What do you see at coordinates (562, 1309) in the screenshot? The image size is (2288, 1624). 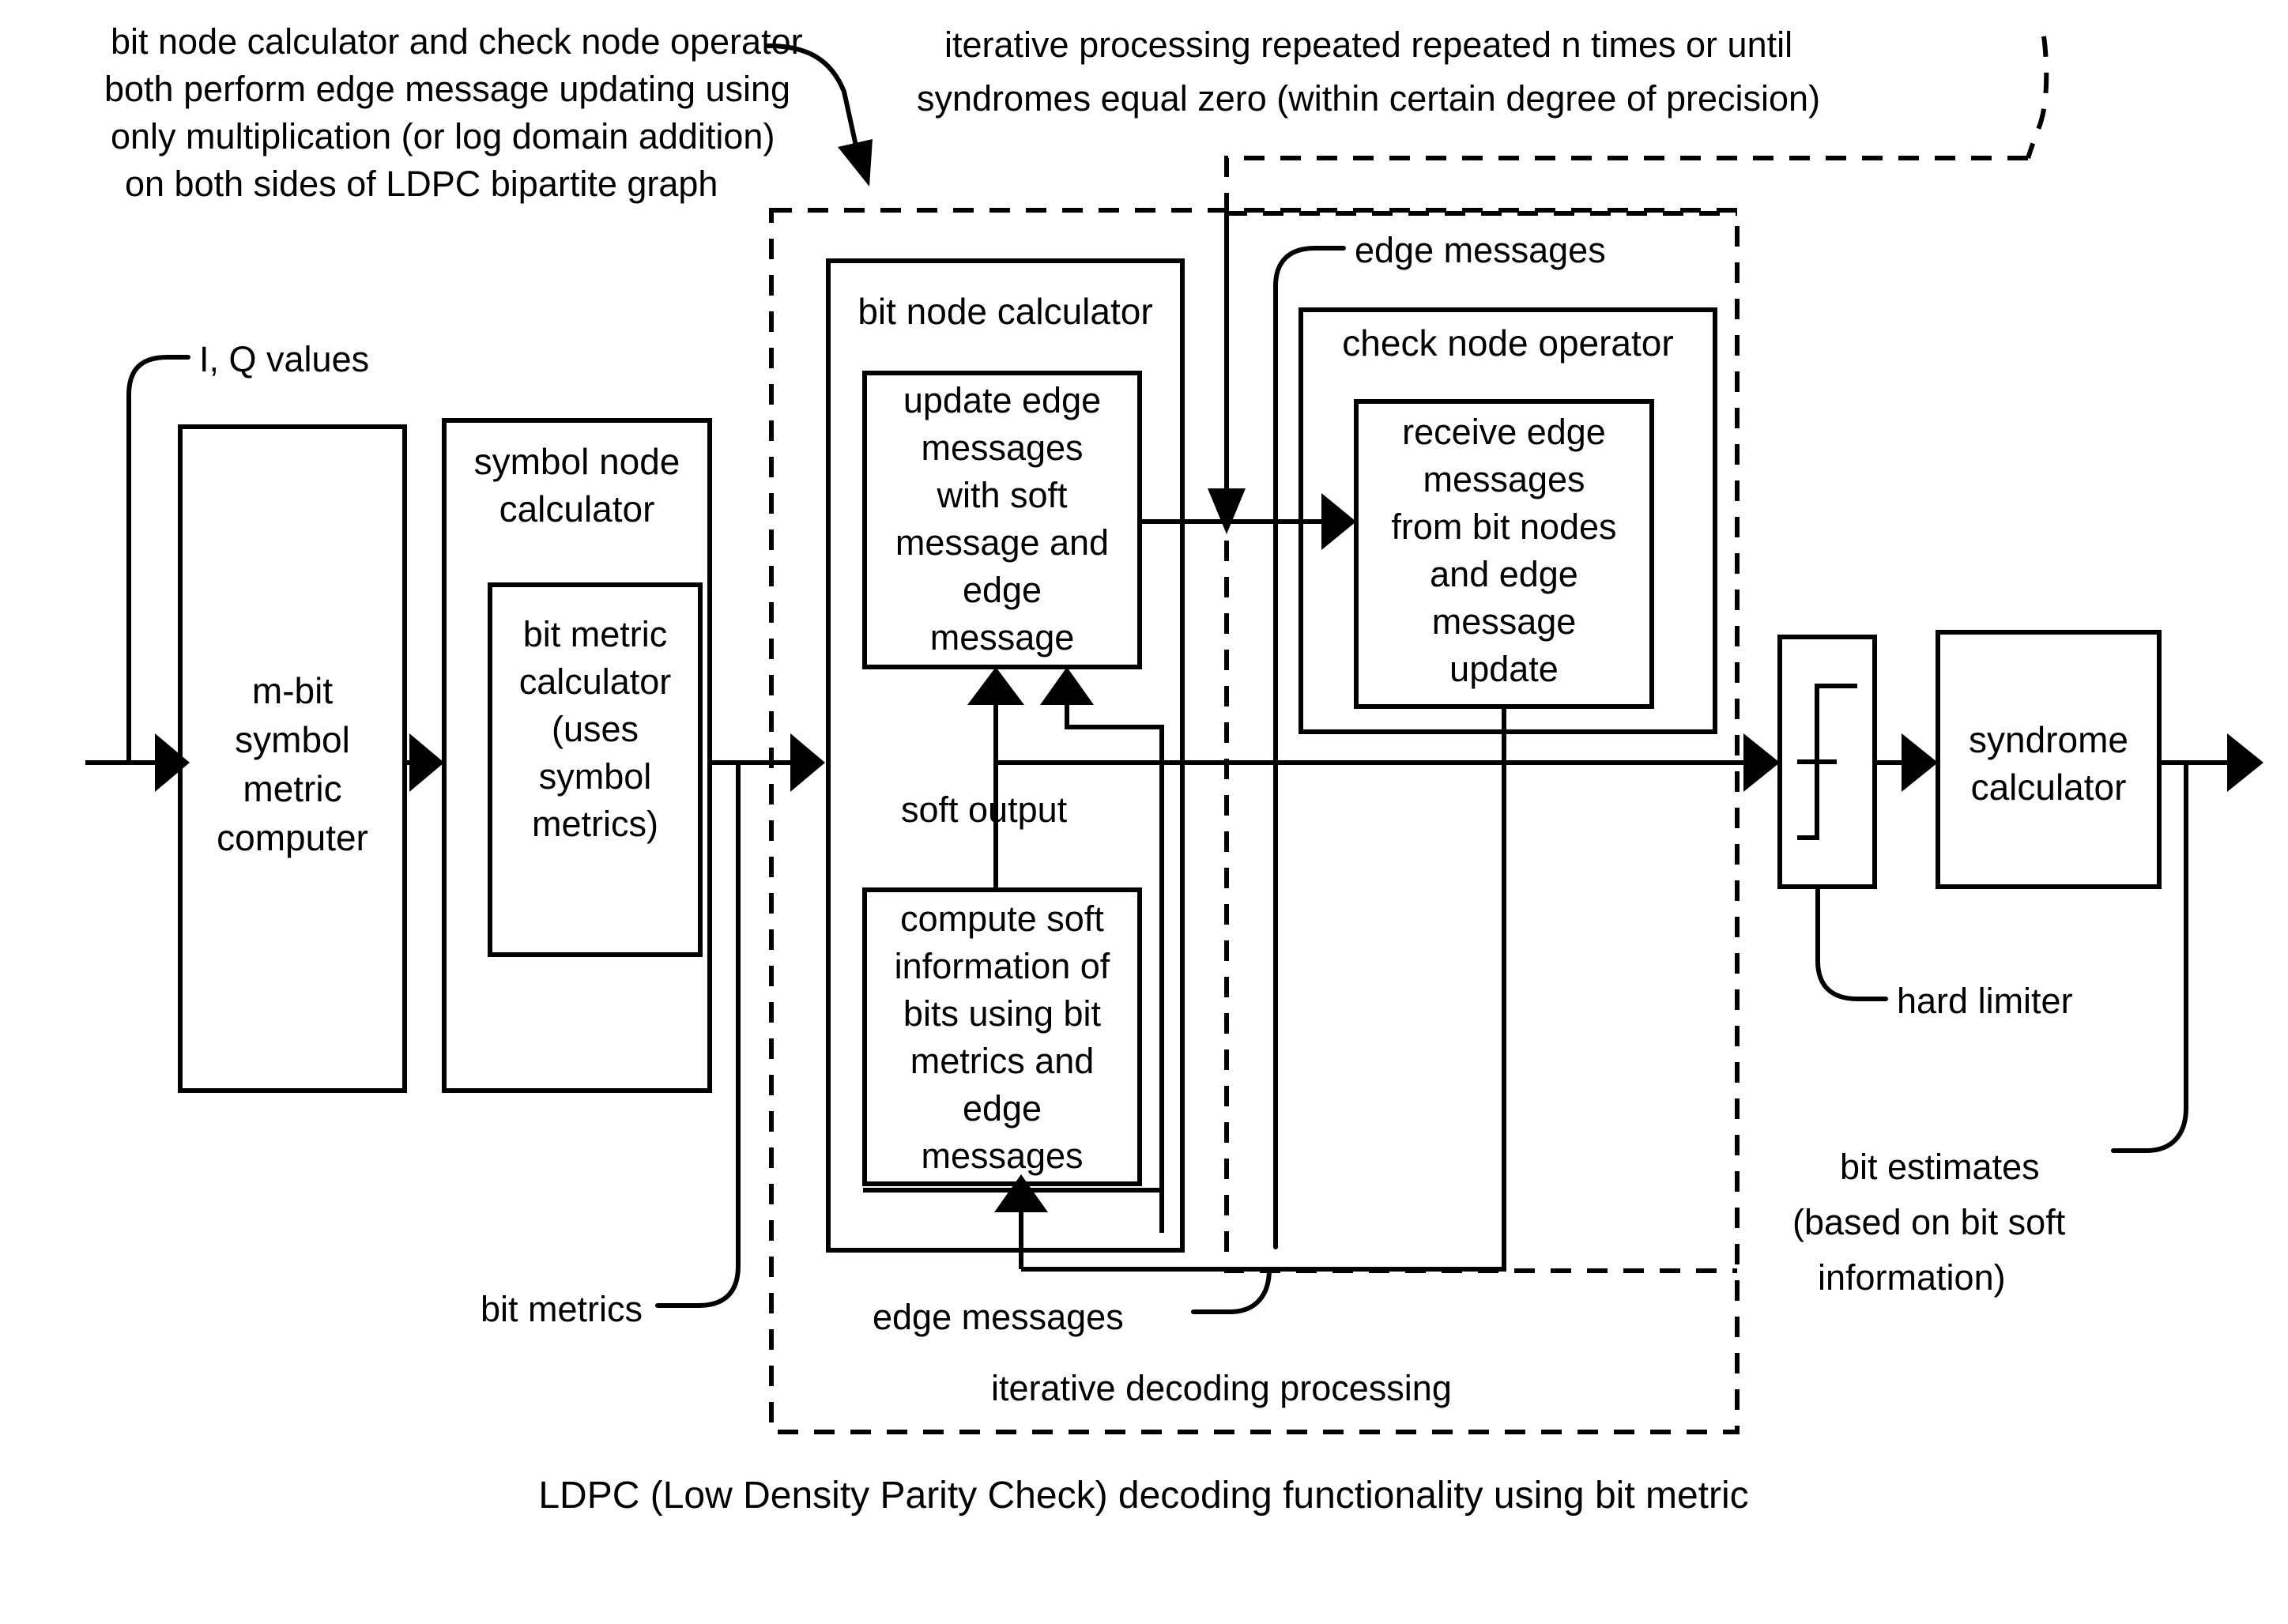 I see `bit-metrics-label: bit metrics` at bounding box center [562, 1309].